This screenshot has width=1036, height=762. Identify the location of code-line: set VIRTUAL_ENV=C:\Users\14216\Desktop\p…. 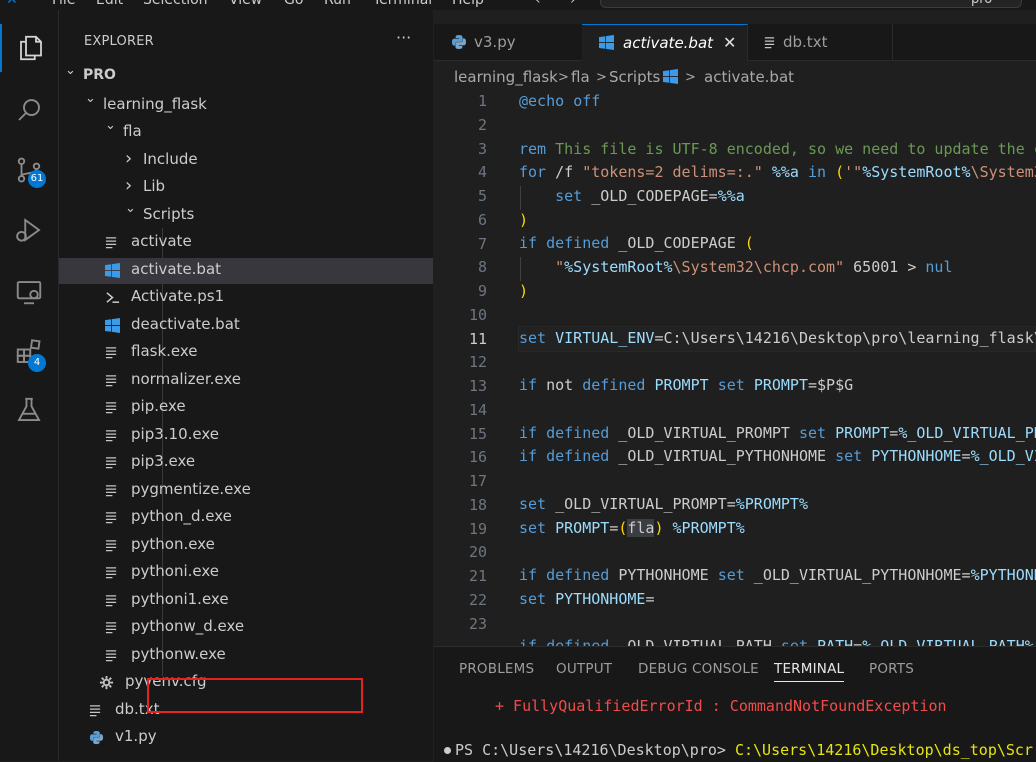
(777, 338).